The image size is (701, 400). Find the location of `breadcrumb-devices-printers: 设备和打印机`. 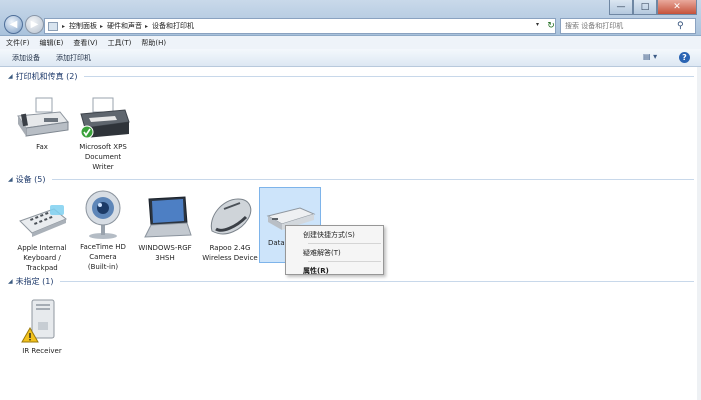

breadcrumb-devices-printers: 设备和打印机 is located at coordinates (173, 26).